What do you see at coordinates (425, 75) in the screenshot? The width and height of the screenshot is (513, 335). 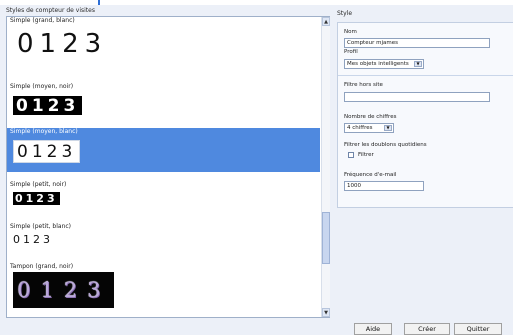 I see `section-divider` at bounding box center [425, 75].